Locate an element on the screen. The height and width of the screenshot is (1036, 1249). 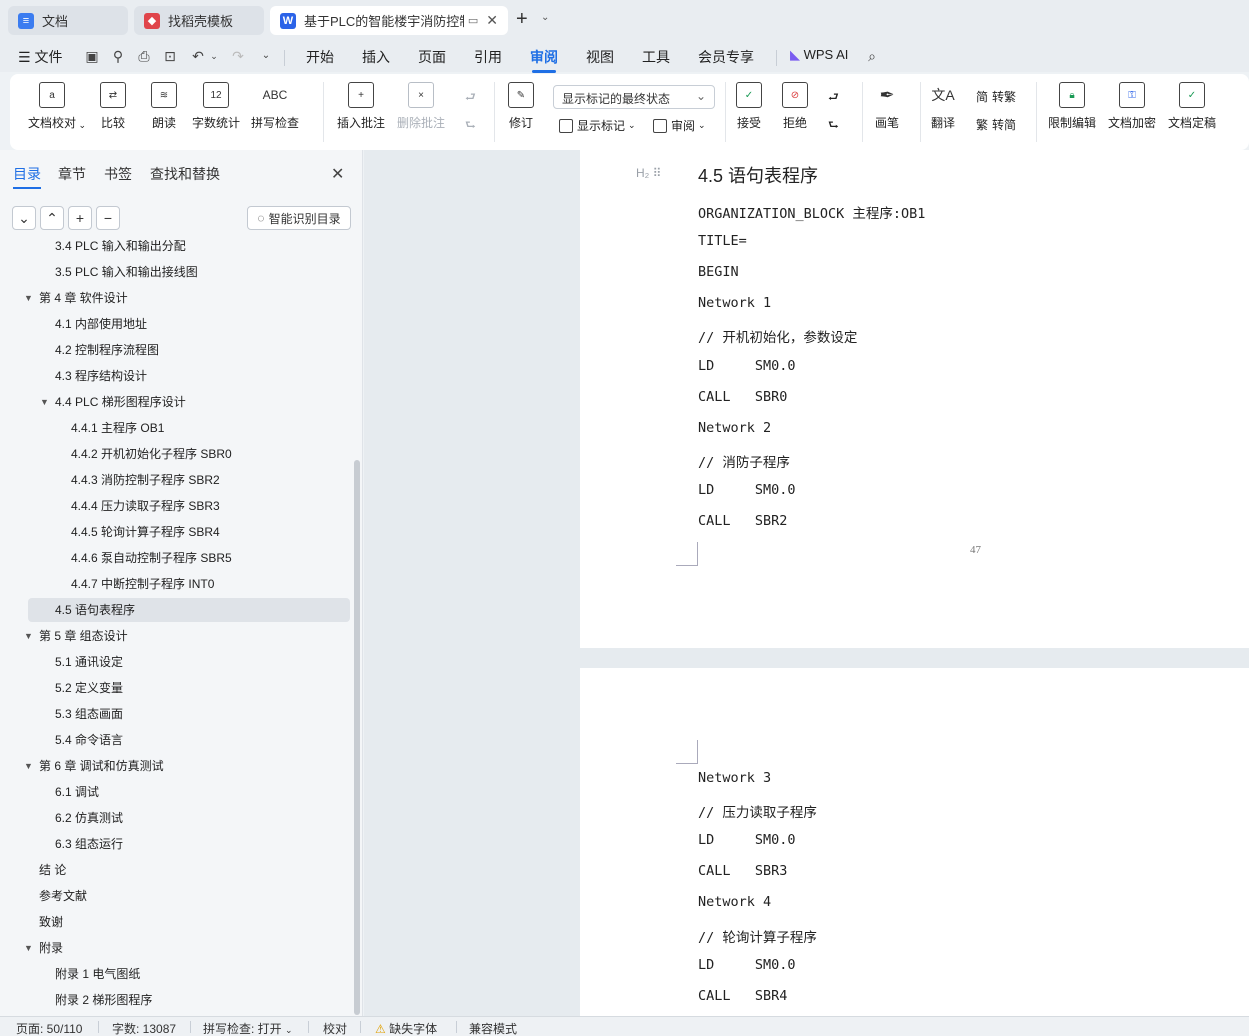
next-change-icon: ⮑ is located at coordinates (833, 126).